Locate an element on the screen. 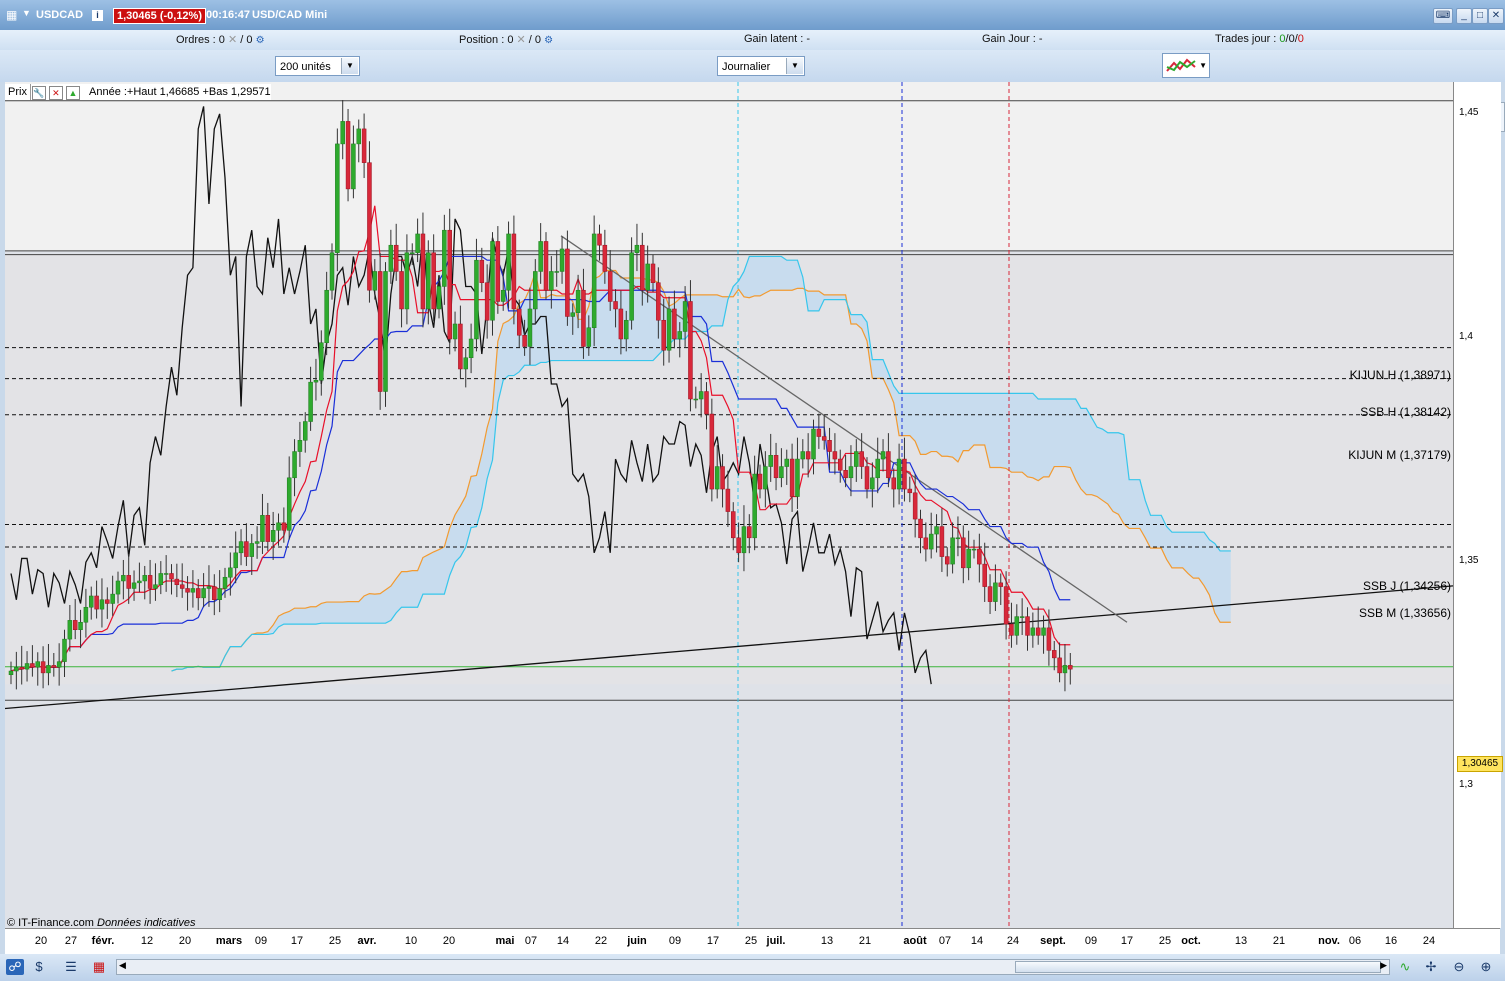 This screenshot has width=1505, height=981. close-button: ✕ is located at coordinates (1496, 16).